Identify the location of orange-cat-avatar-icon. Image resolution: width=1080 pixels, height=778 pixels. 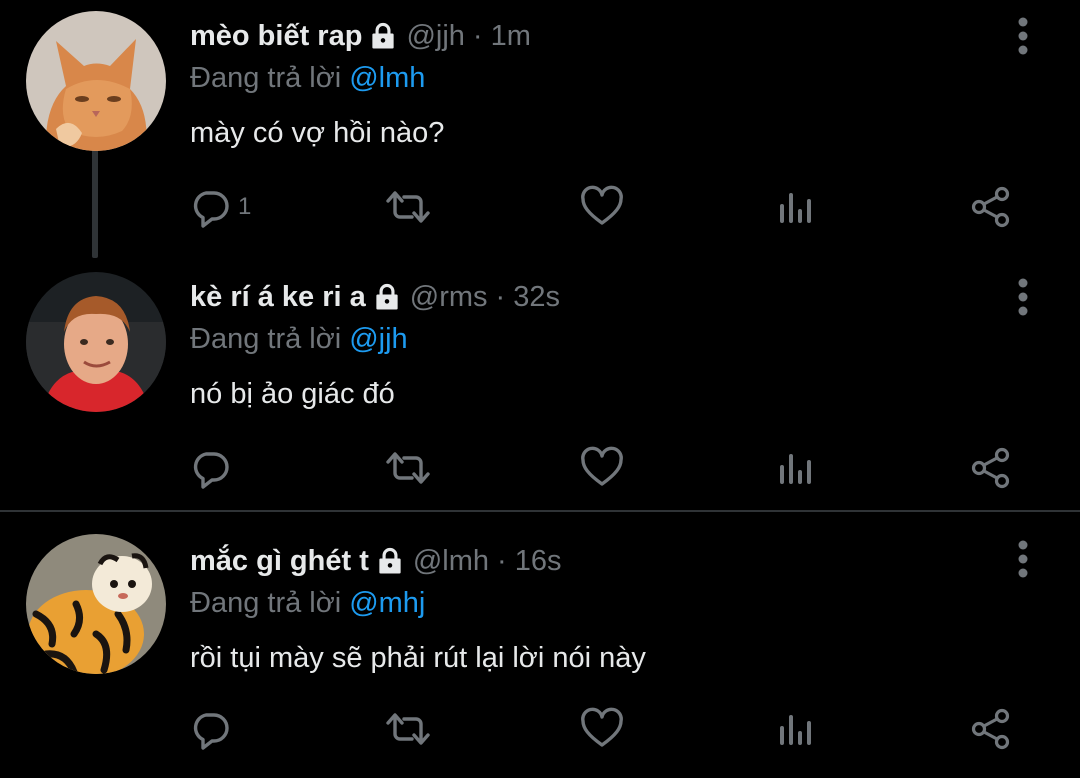
(96, 81).